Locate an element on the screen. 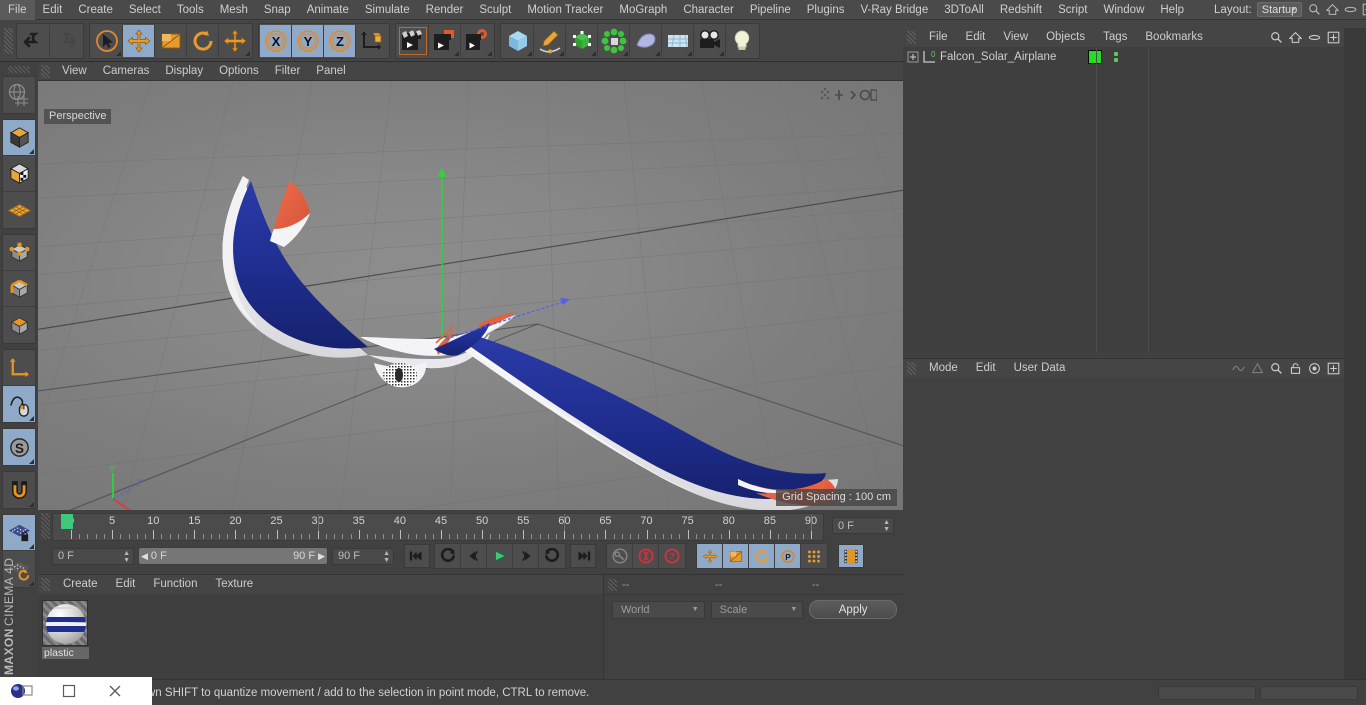 This screenshot has height=705, width=1366. material-grip is located at coordinates (45, 584).